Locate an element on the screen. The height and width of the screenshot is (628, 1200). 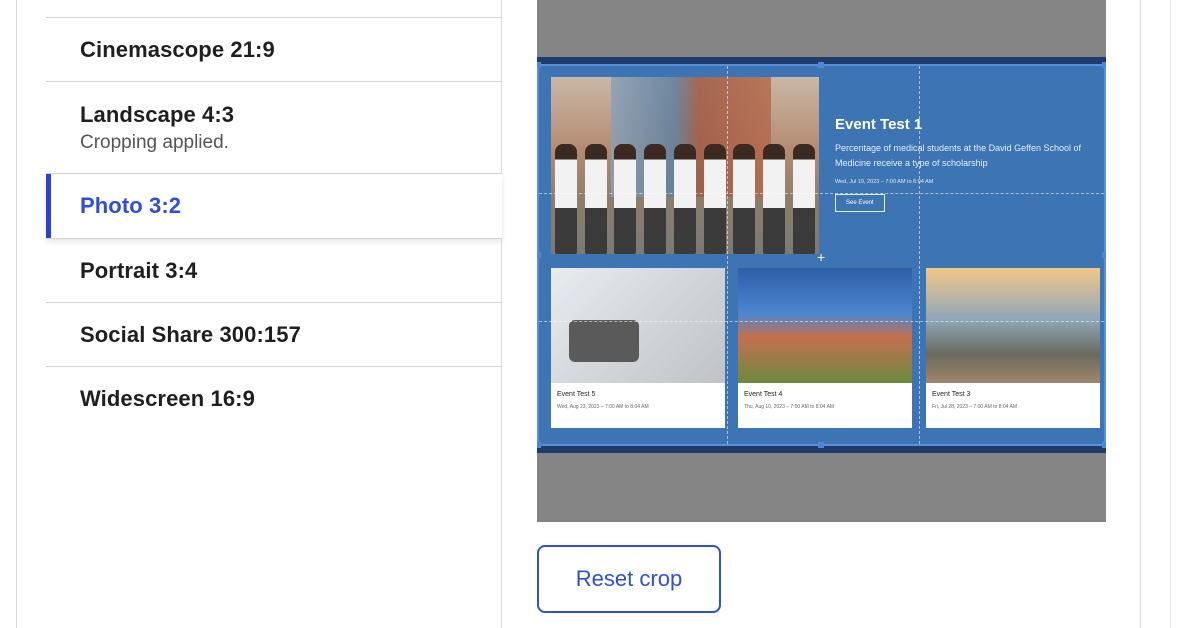
crop-type-social-share: Social Share 300:157 is located at coordinates (274, 335).